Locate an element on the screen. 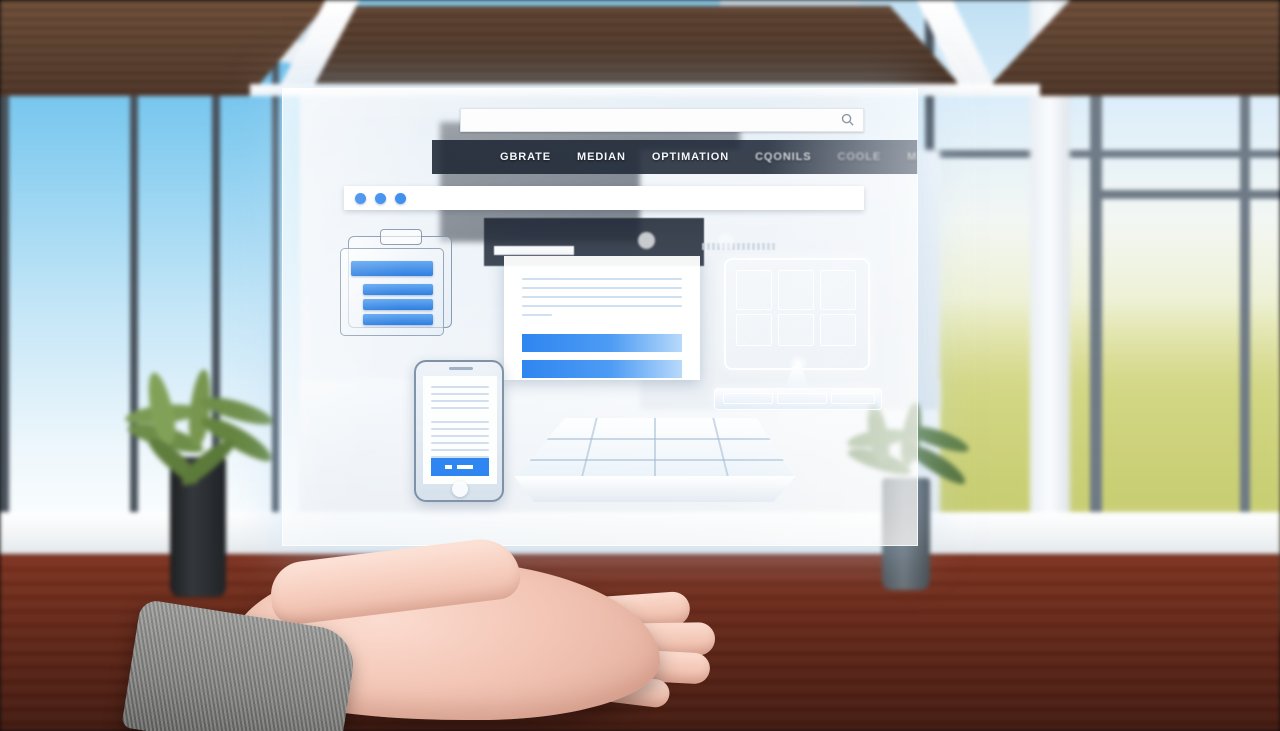  nav-item-5: COOLE is located at coordinates (859, 157).